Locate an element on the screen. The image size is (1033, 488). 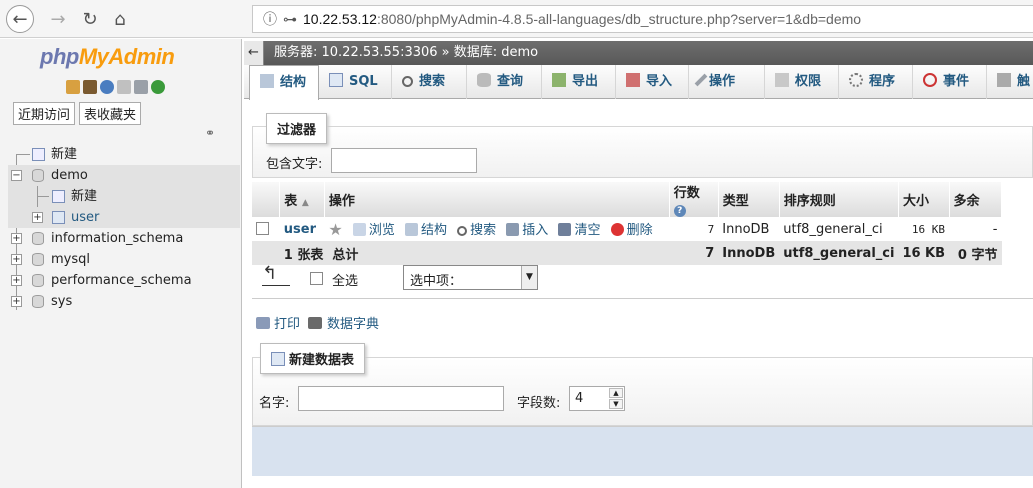
header-checkbox is located at coordinates (266, 199).